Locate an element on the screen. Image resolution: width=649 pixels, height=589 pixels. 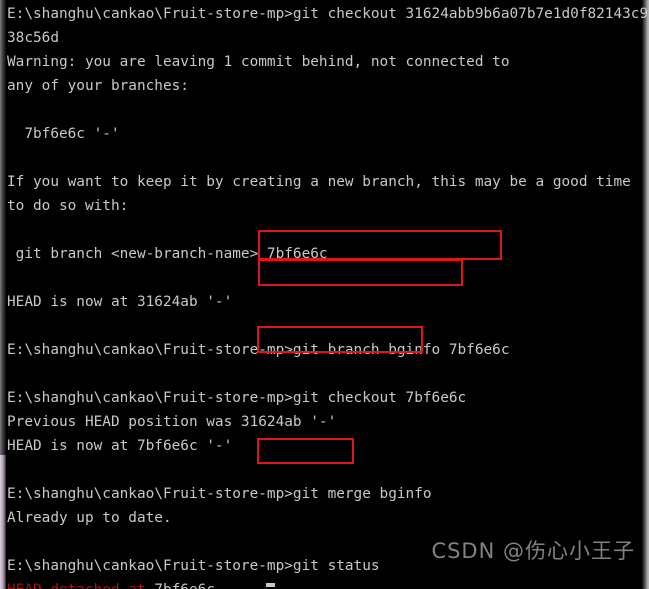
terminal-line: 7bf6e6c '-' is located at coordinates (63, 134).